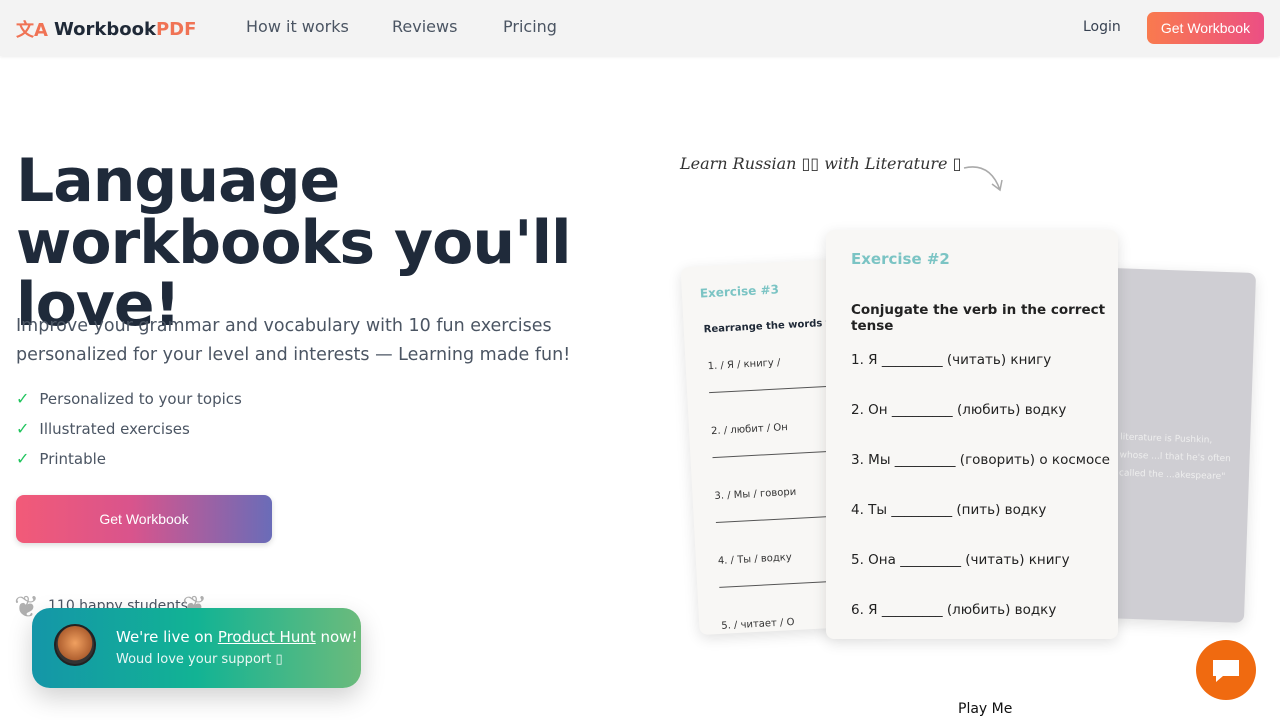  I want to click on card-title: Exercise #3, so click(739, 291).